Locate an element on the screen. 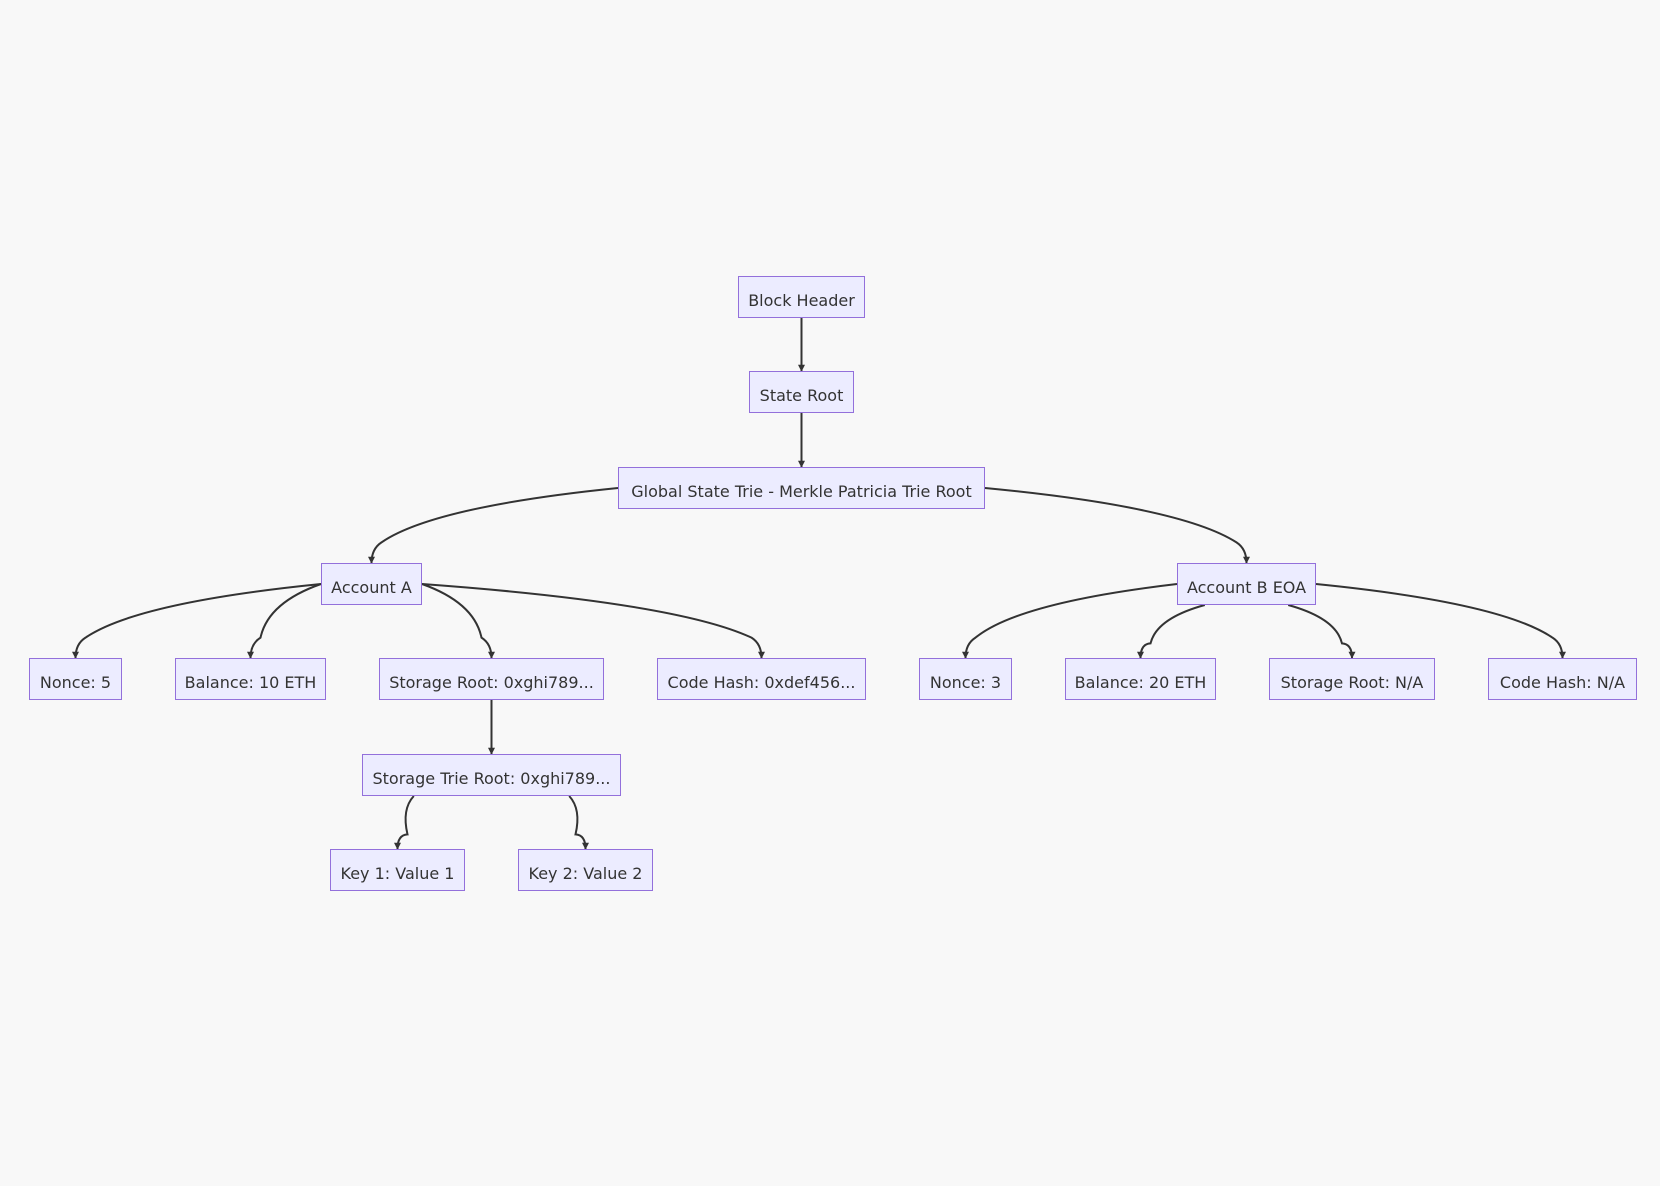  node-storage-key-1: Key 1: Value 1 is located at coordinates (397, 870).